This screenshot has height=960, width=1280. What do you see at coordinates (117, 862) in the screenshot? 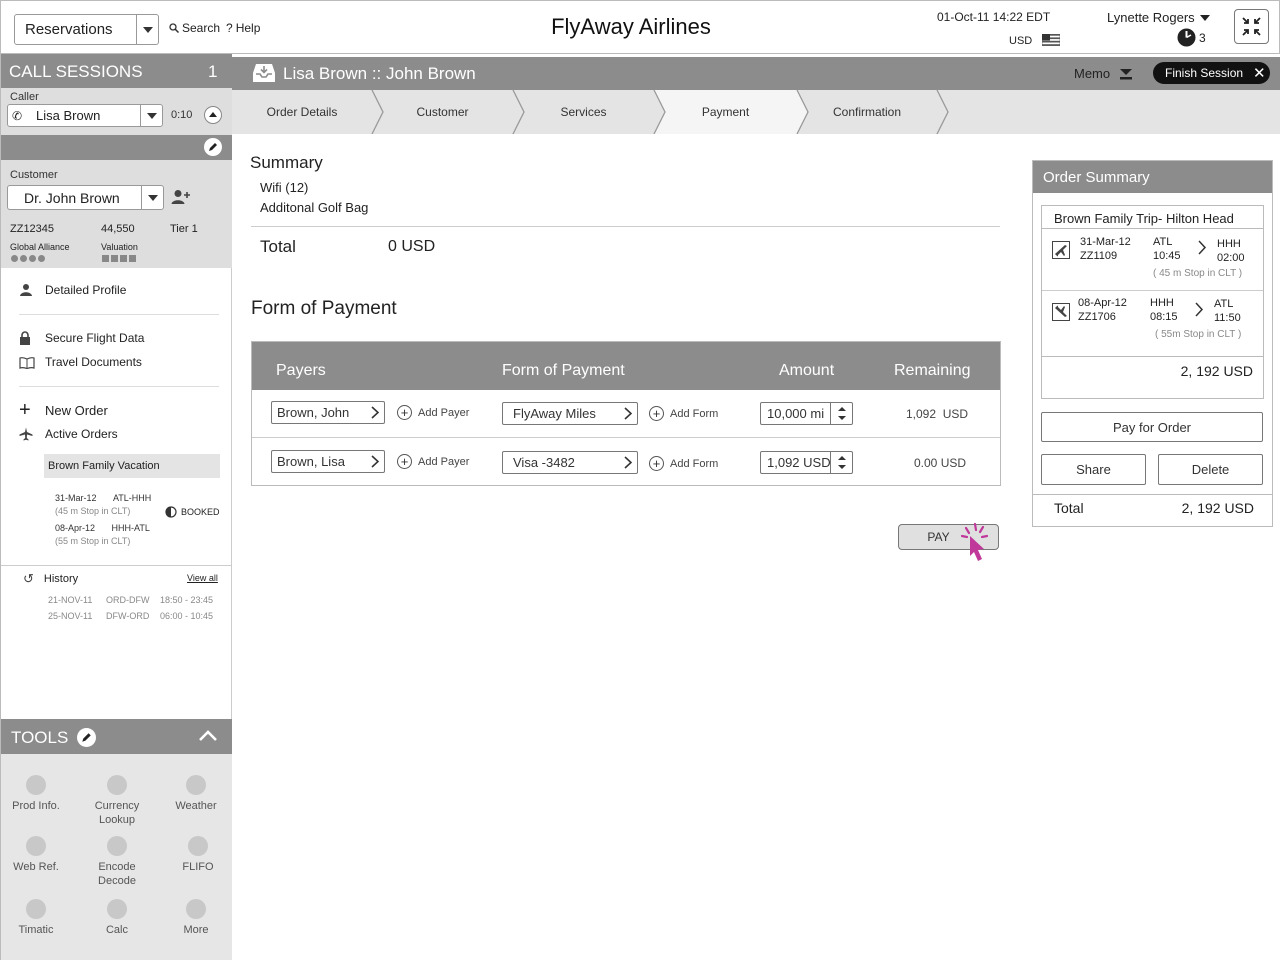
I see `tool-encode-decode: Encode Decode` at bounding box center [117, 862].